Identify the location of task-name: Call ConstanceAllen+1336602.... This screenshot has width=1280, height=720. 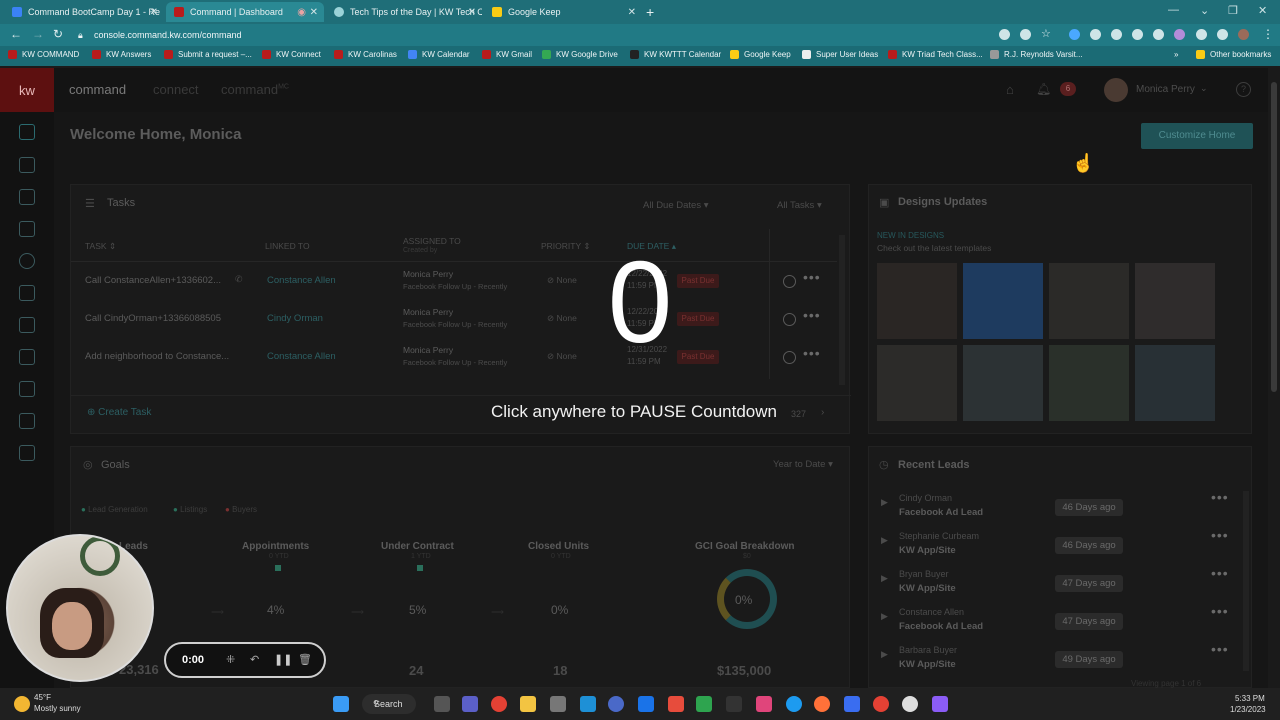
(153, 280).